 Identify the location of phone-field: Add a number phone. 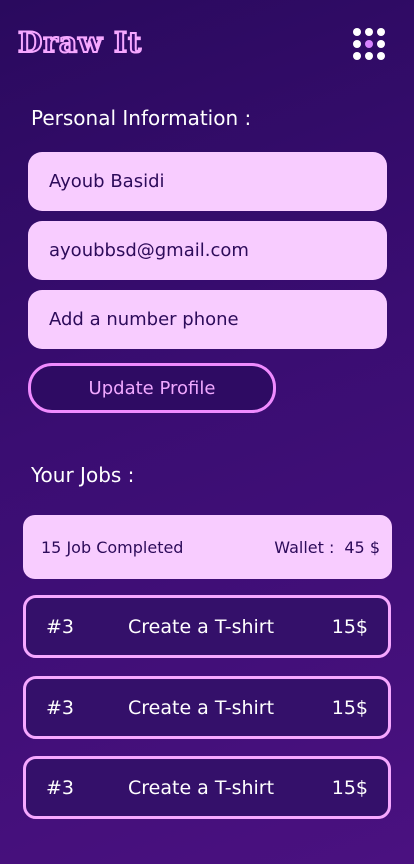
(207, 319).